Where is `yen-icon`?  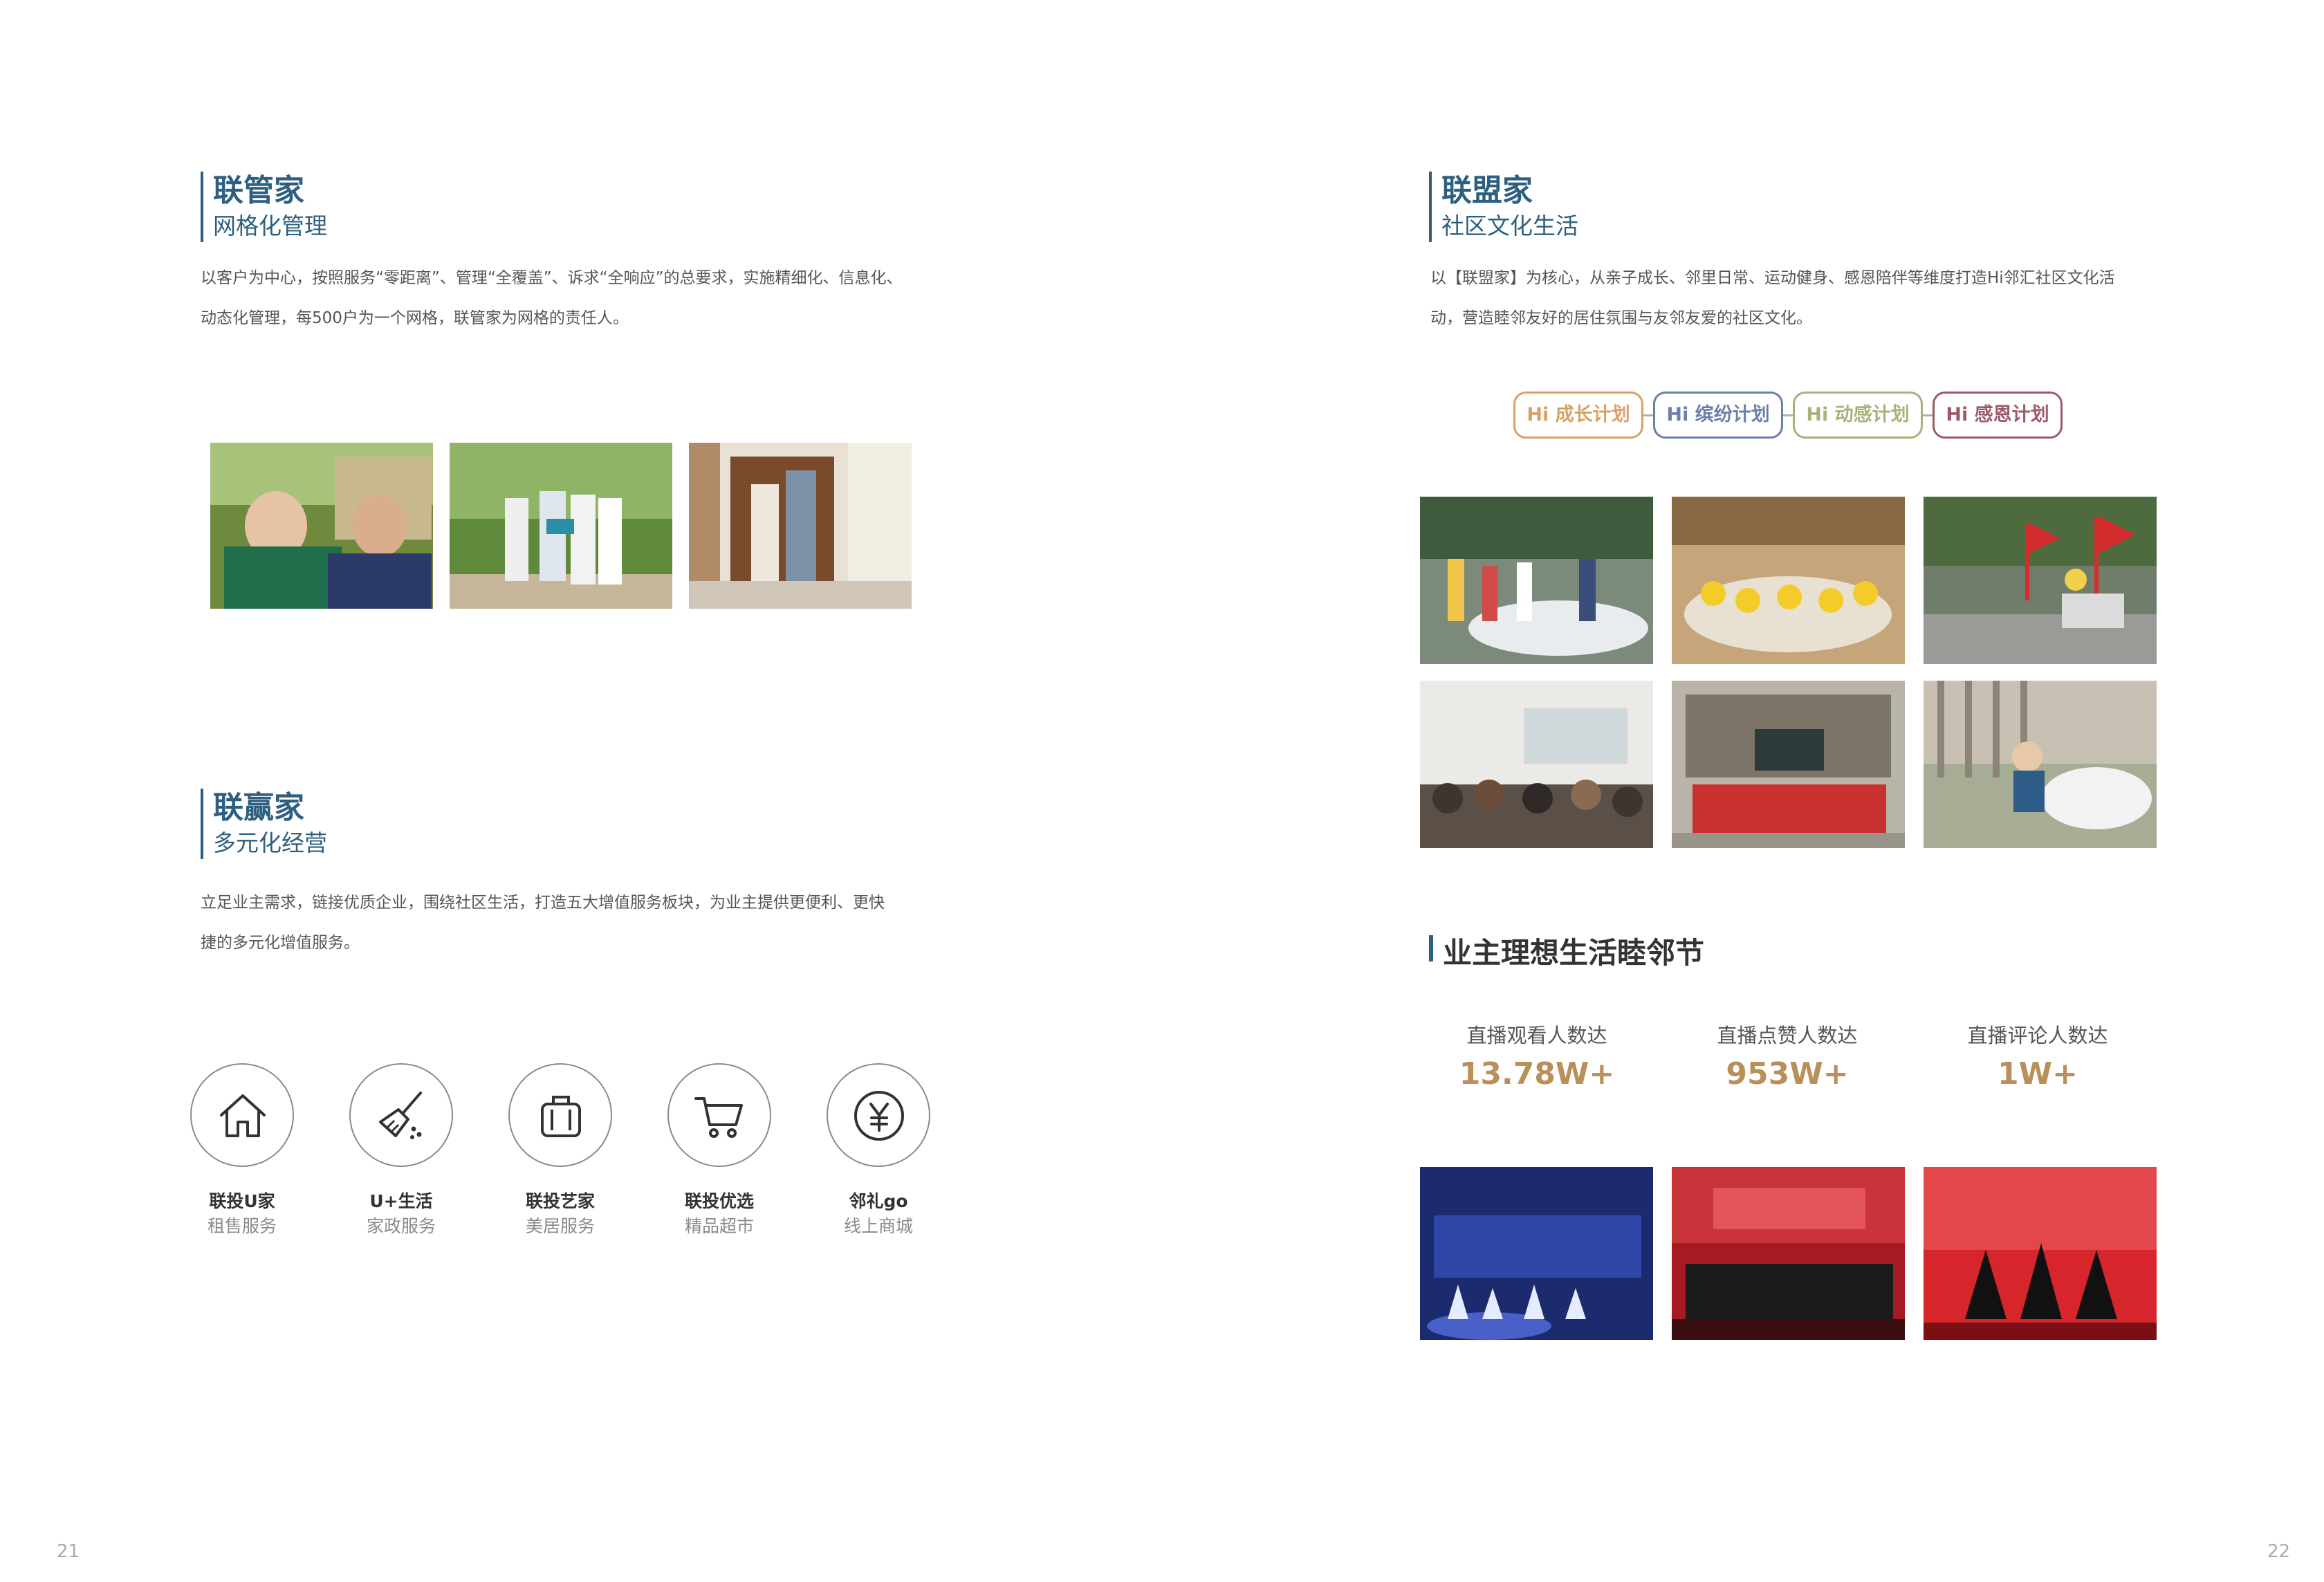
yen-icon is located at coordinates (878, 1115).